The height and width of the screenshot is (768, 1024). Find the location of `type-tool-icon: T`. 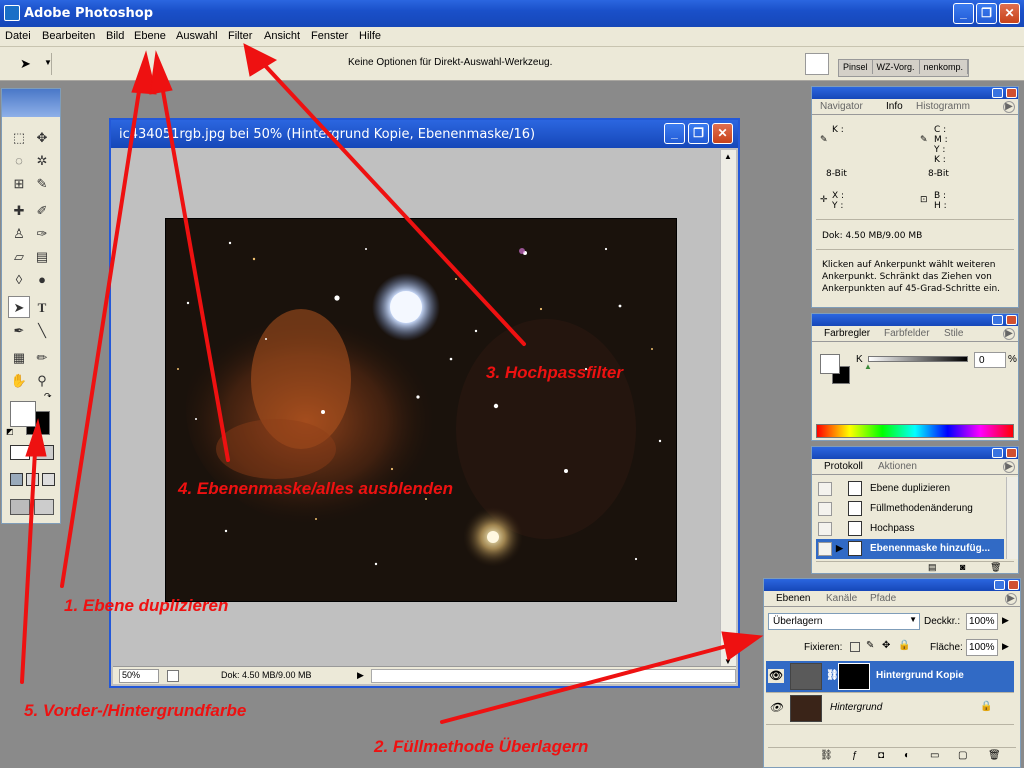

type-tool-icon: T is located at coordinates (42, 308).